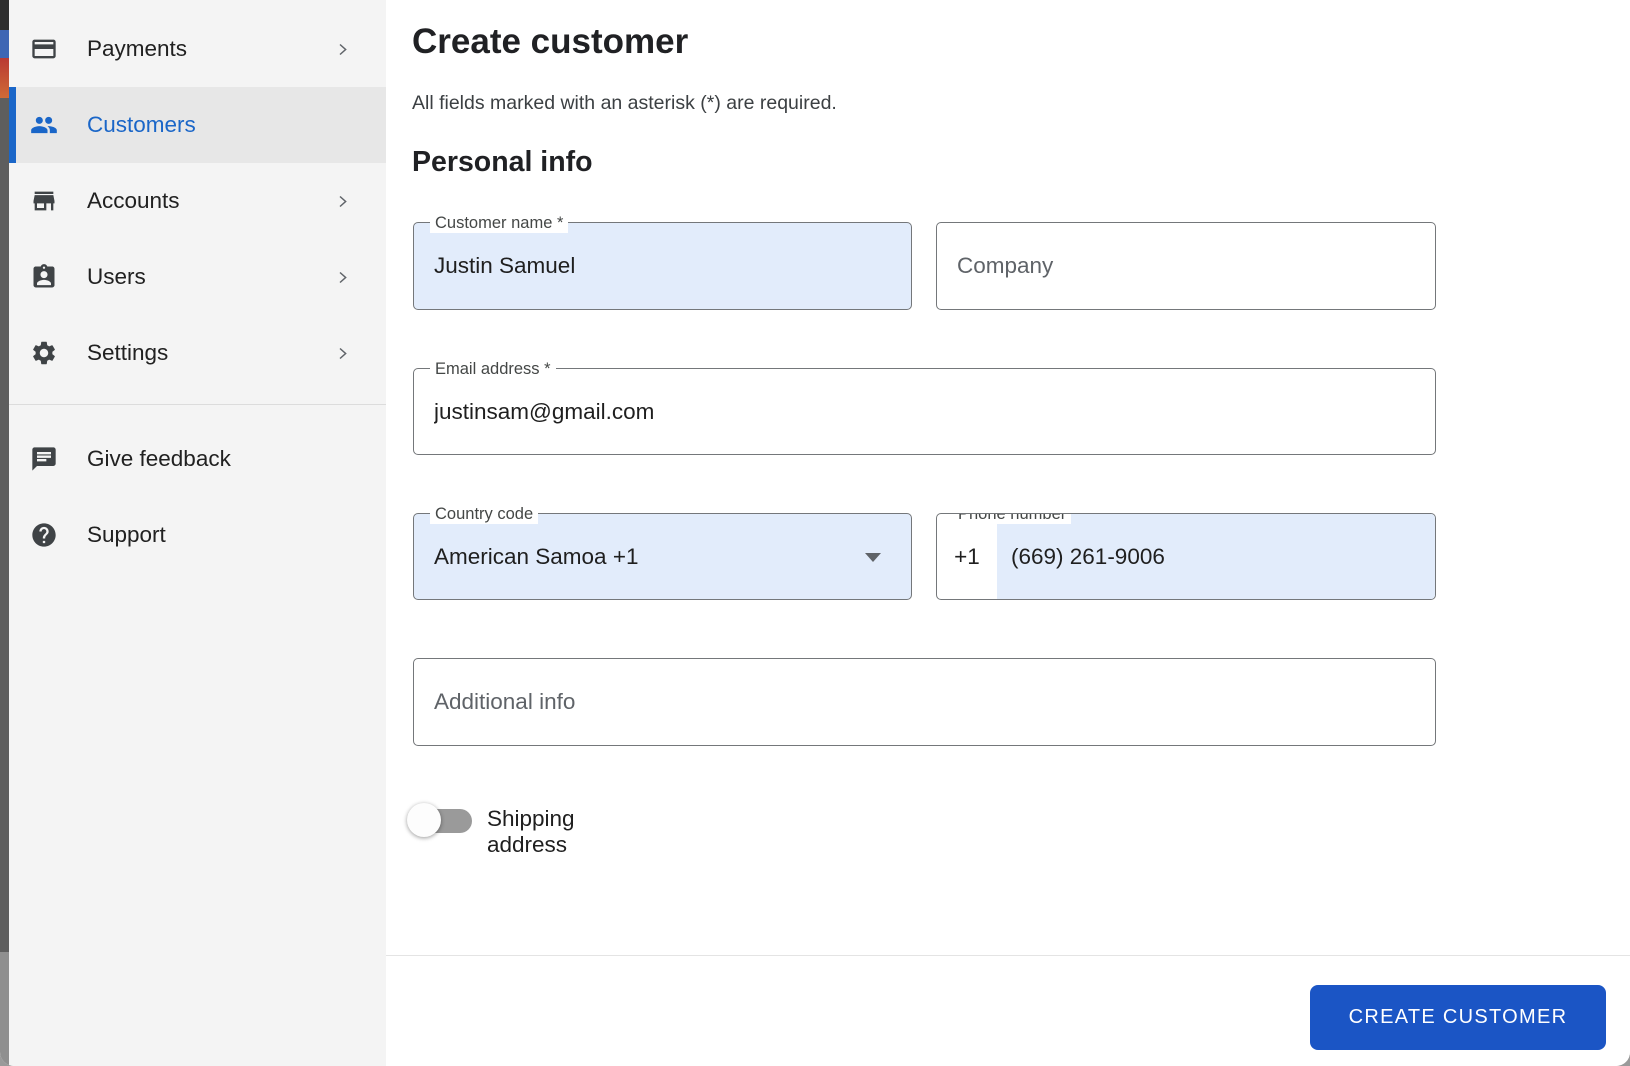 This screenshot has width=1630, height=1066. What do you see at coordinates (12, 125) in the screenshot?
I see `selected-indicator-bar` at bounding box center [12, 125].